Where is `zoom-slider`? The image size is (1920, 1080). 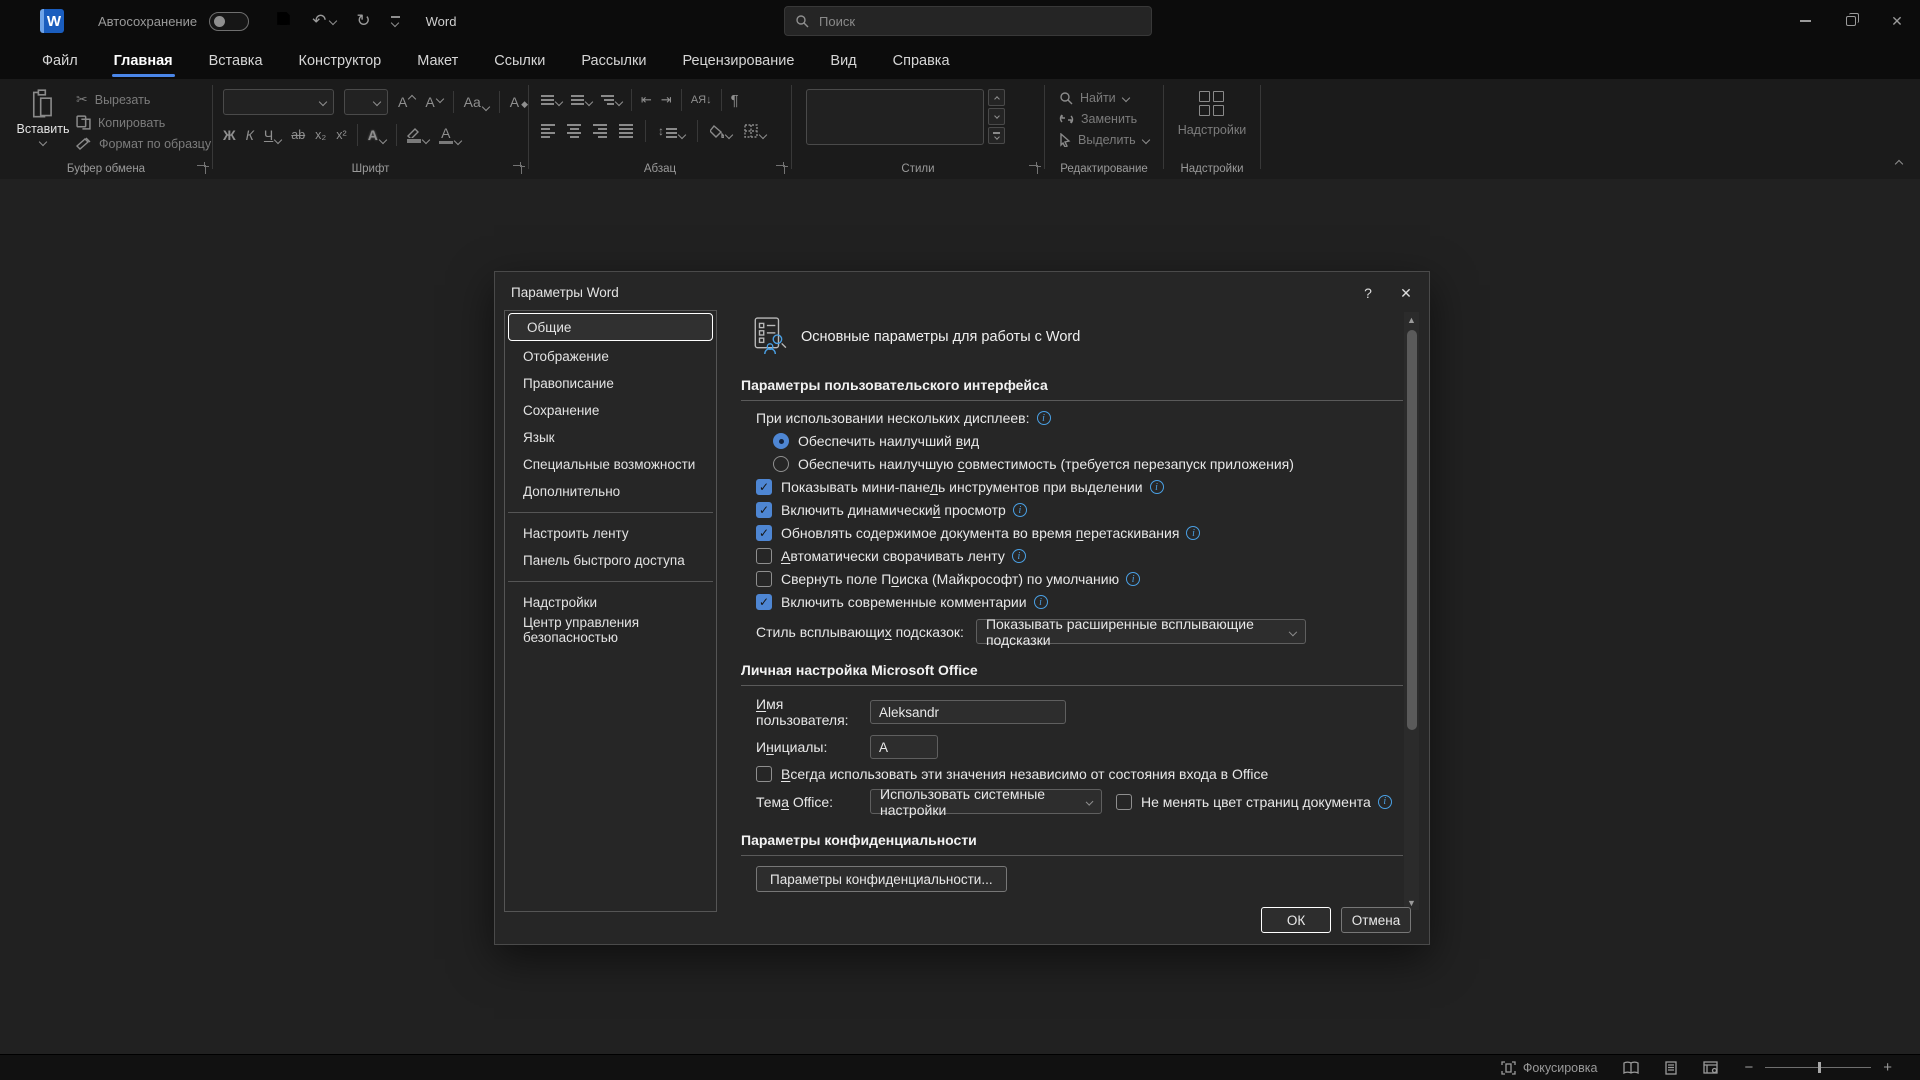 zoom-slider is located at coordinates (1818, 1068).